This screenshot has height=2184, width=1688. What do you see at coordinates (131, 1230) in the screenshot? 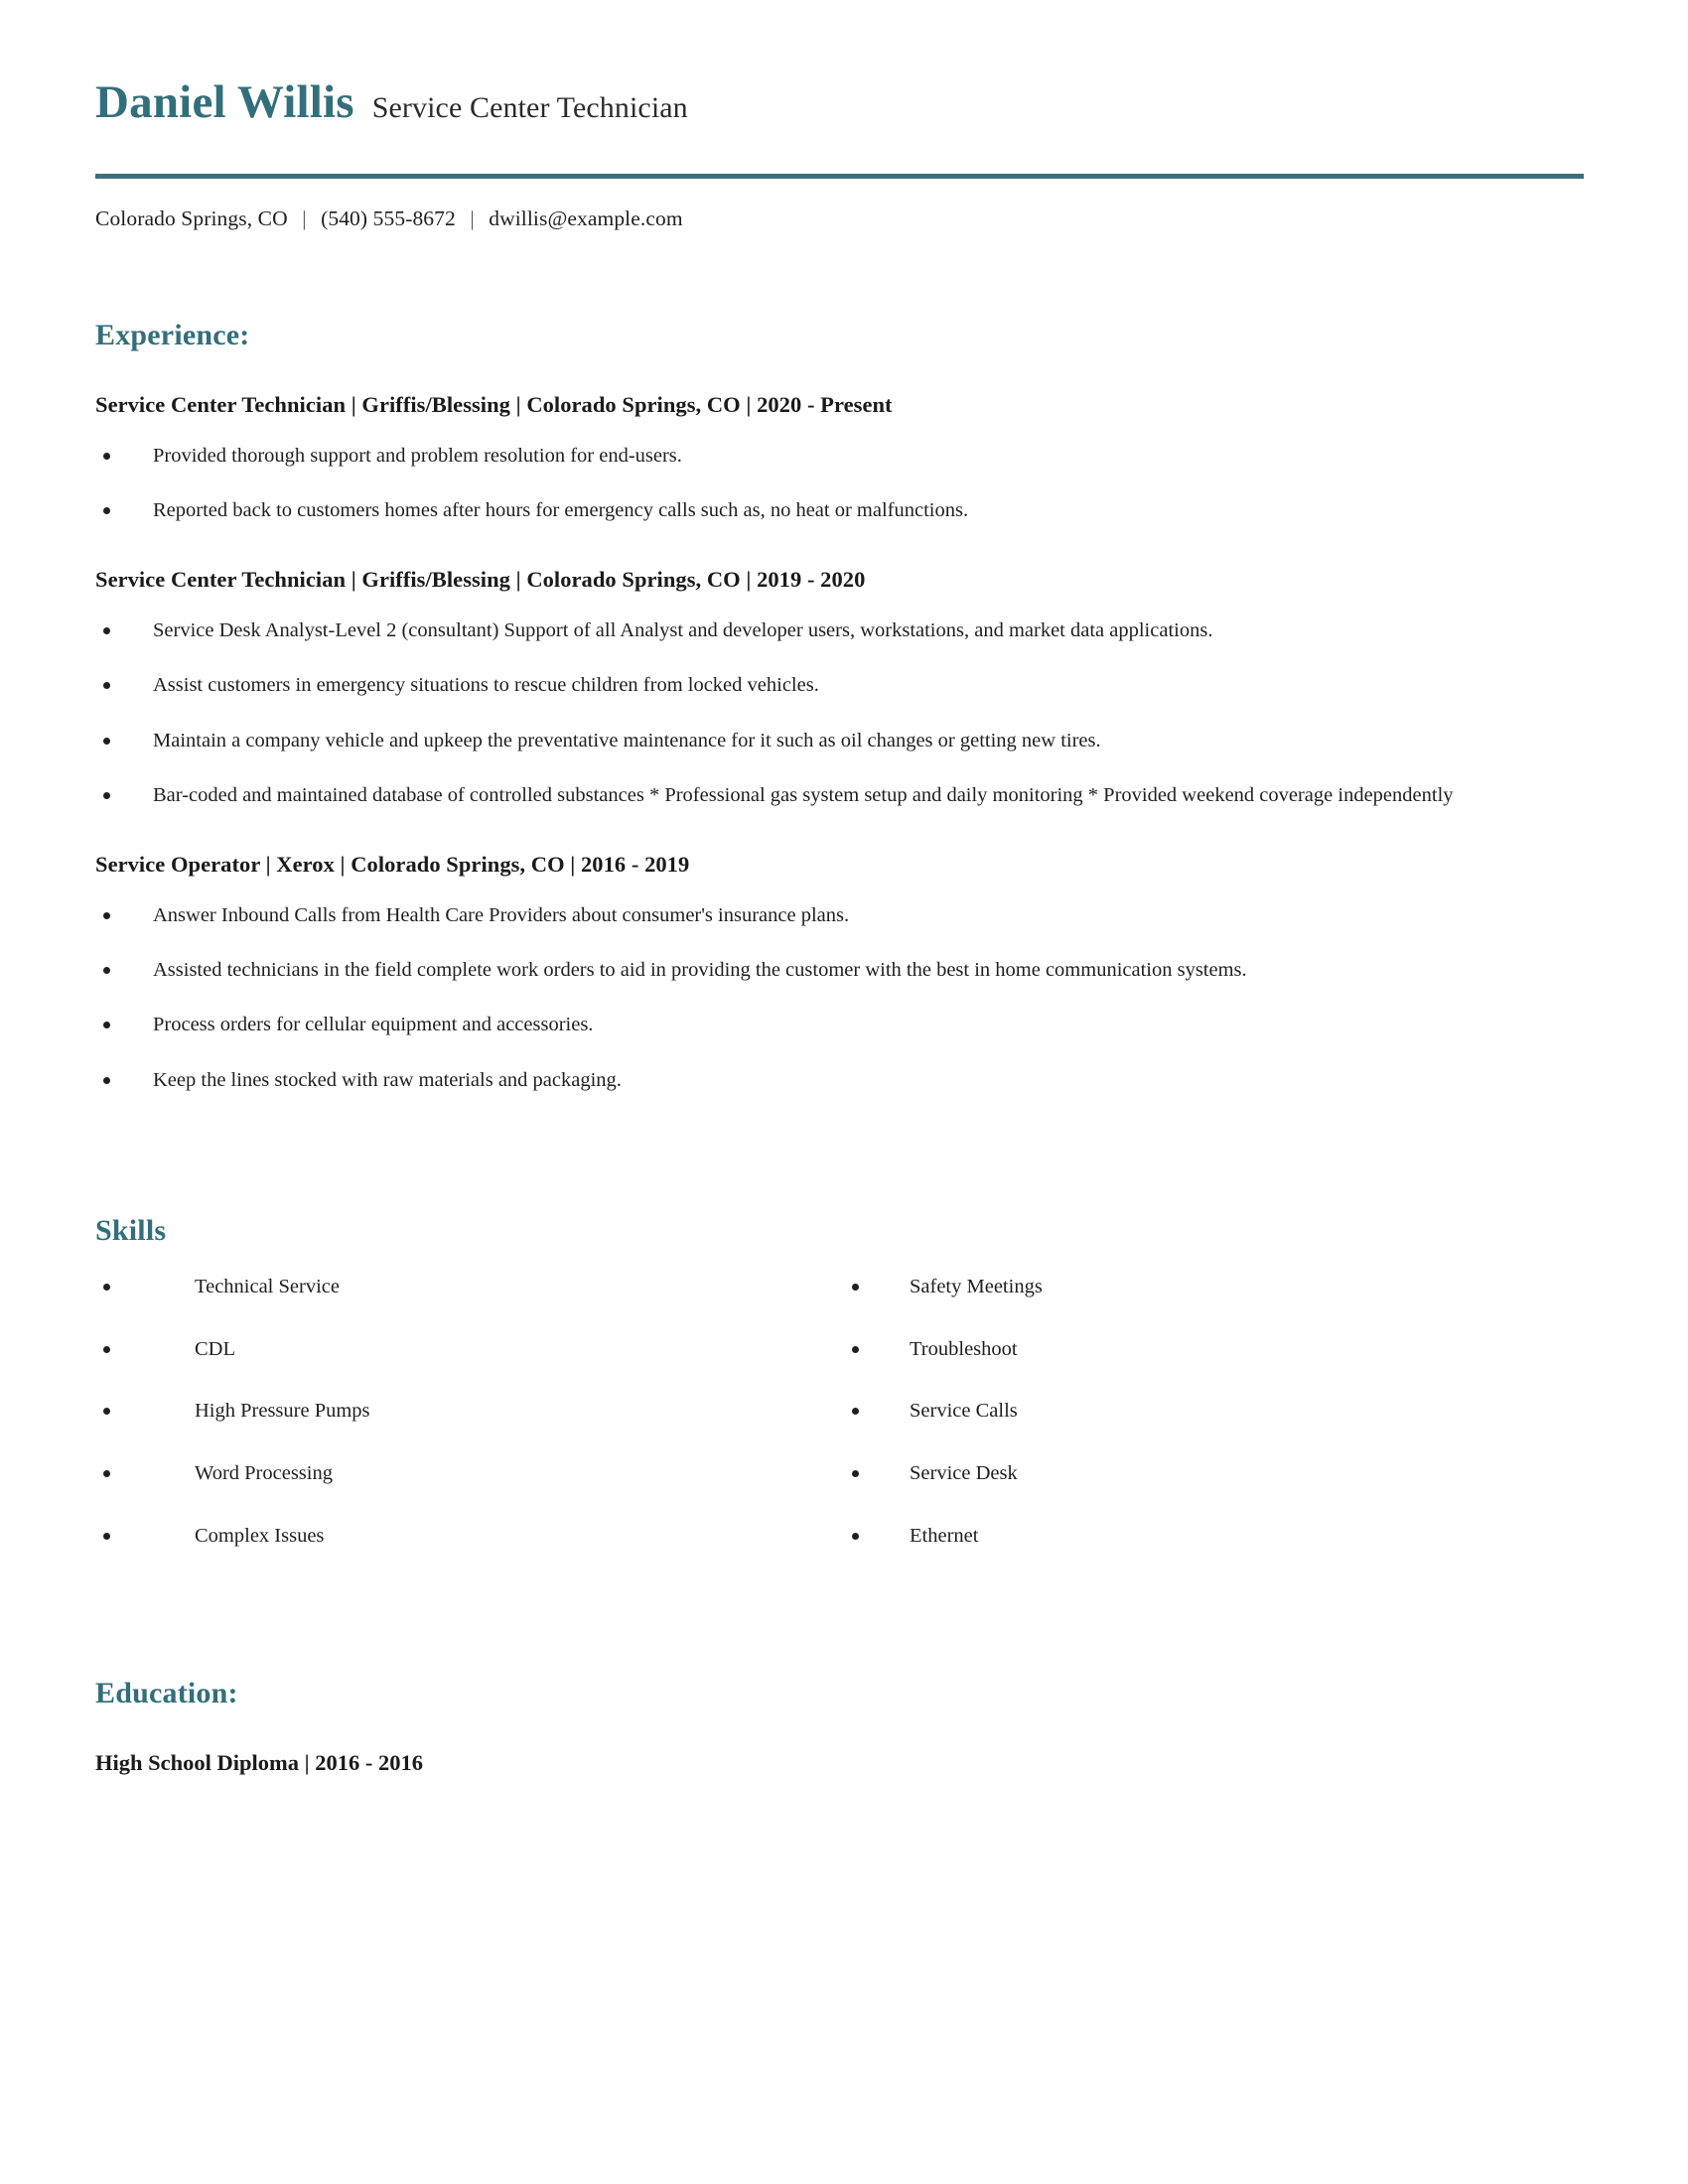
I see `skills-heading: Skills` at bounding box center [131, 1230].